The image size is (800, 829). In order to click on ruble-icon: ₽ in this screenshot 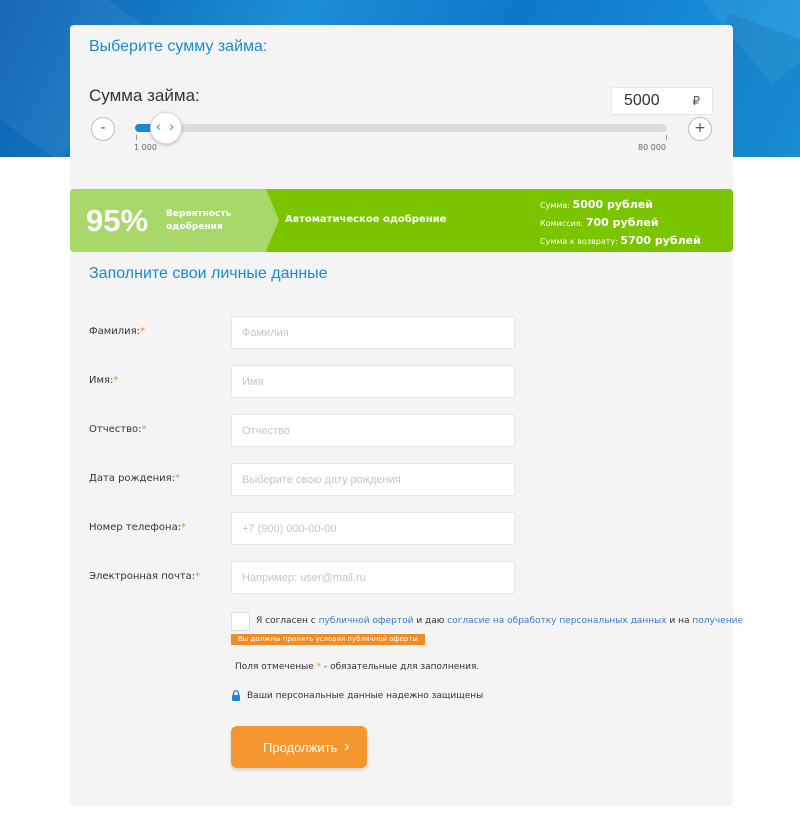, I will do `click(696, 101)`.